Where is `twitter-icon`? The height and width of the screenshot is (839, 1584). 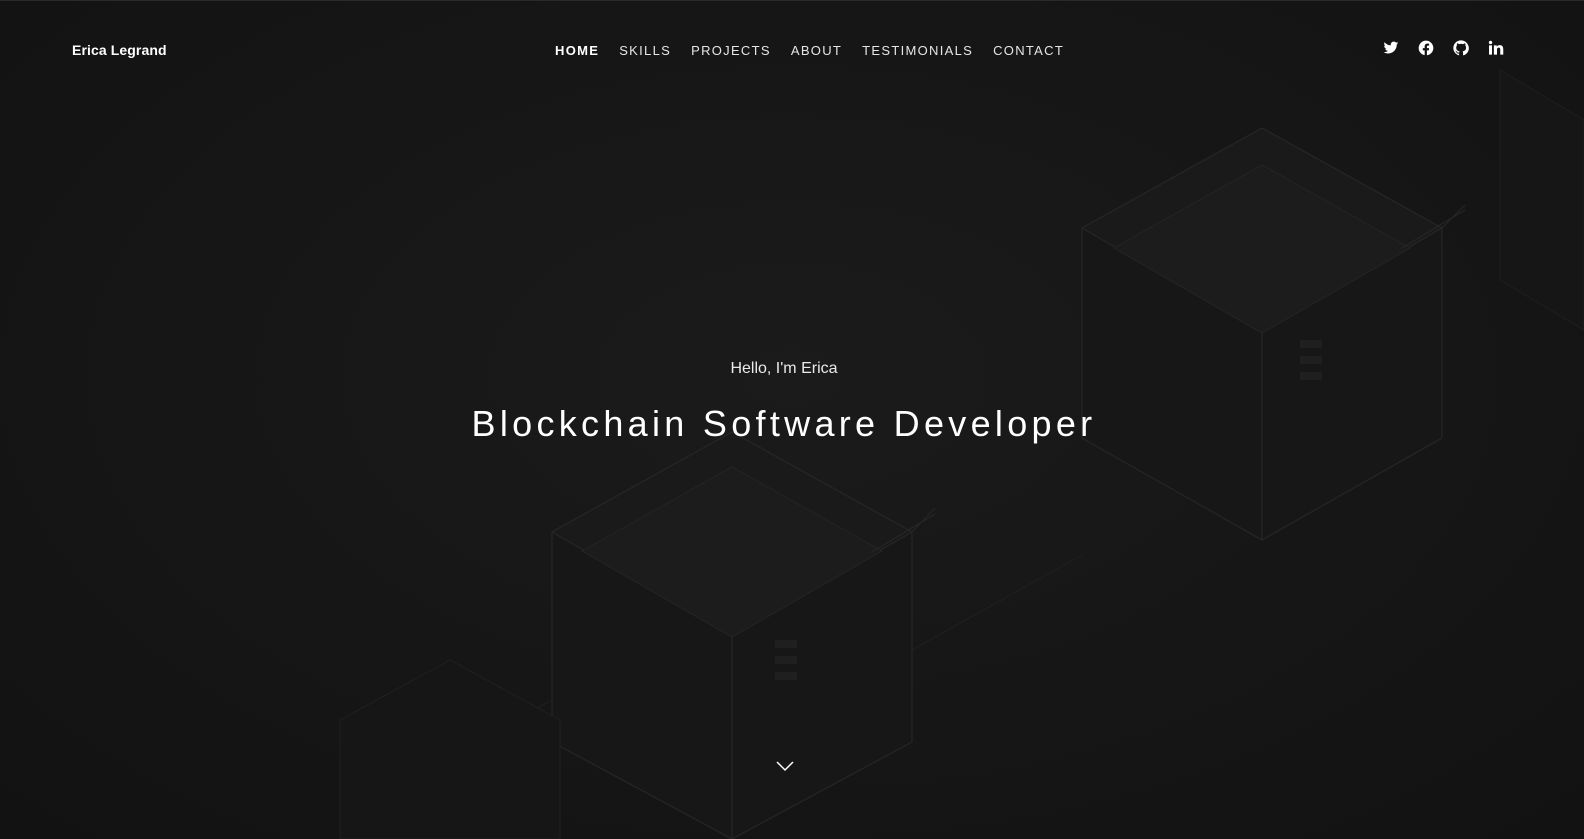 twitter-icon is located at coordinates (1391, 48).